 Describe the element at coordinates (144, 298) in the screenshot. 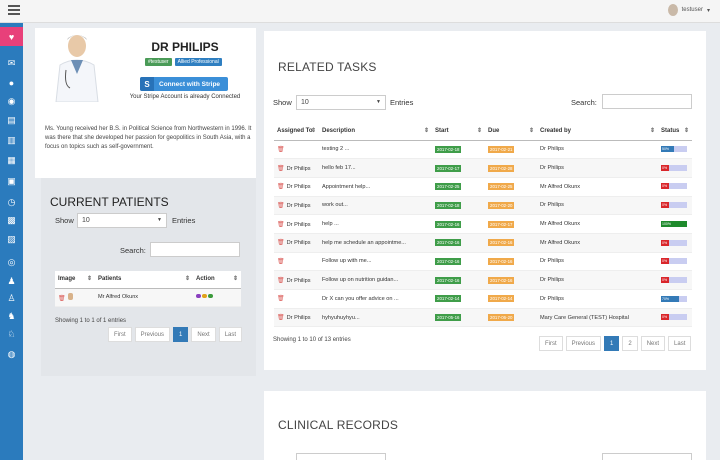

I see `patient-name: Mr Alfred Okunx` at that location.